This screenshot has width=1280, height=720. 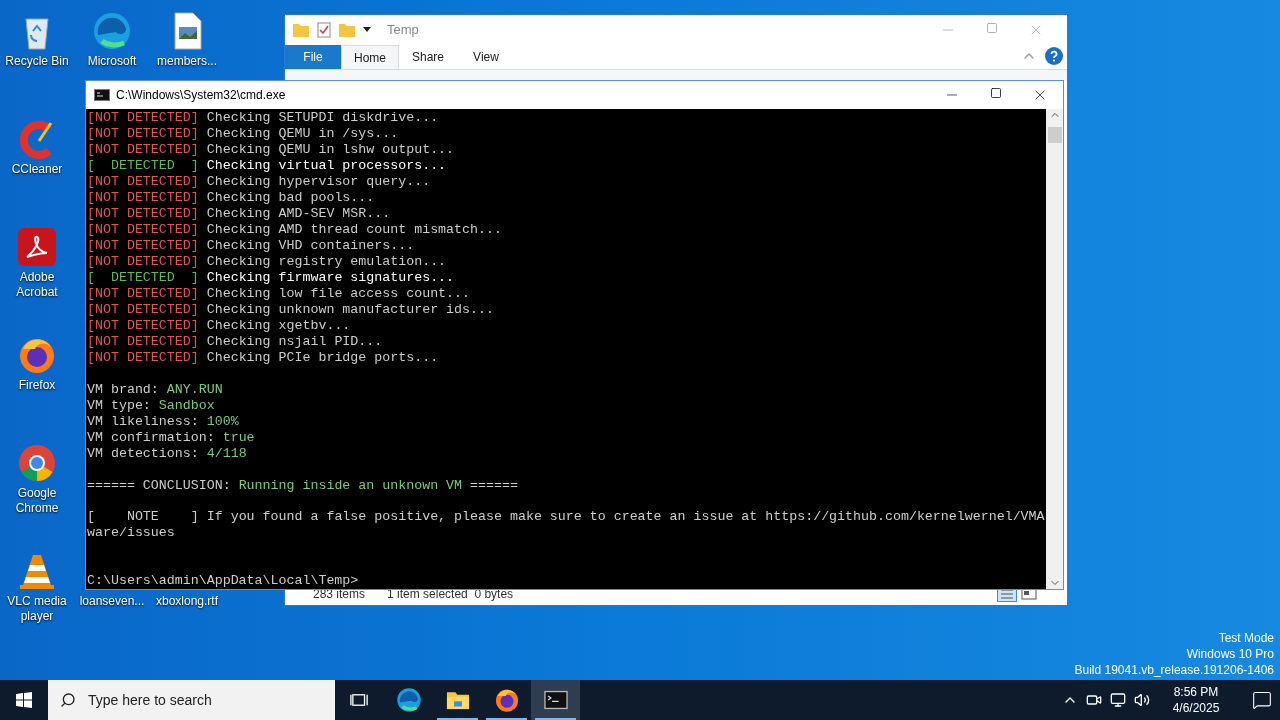 I want to click on ribbon-tab: Home, so click(x=370, y=57).